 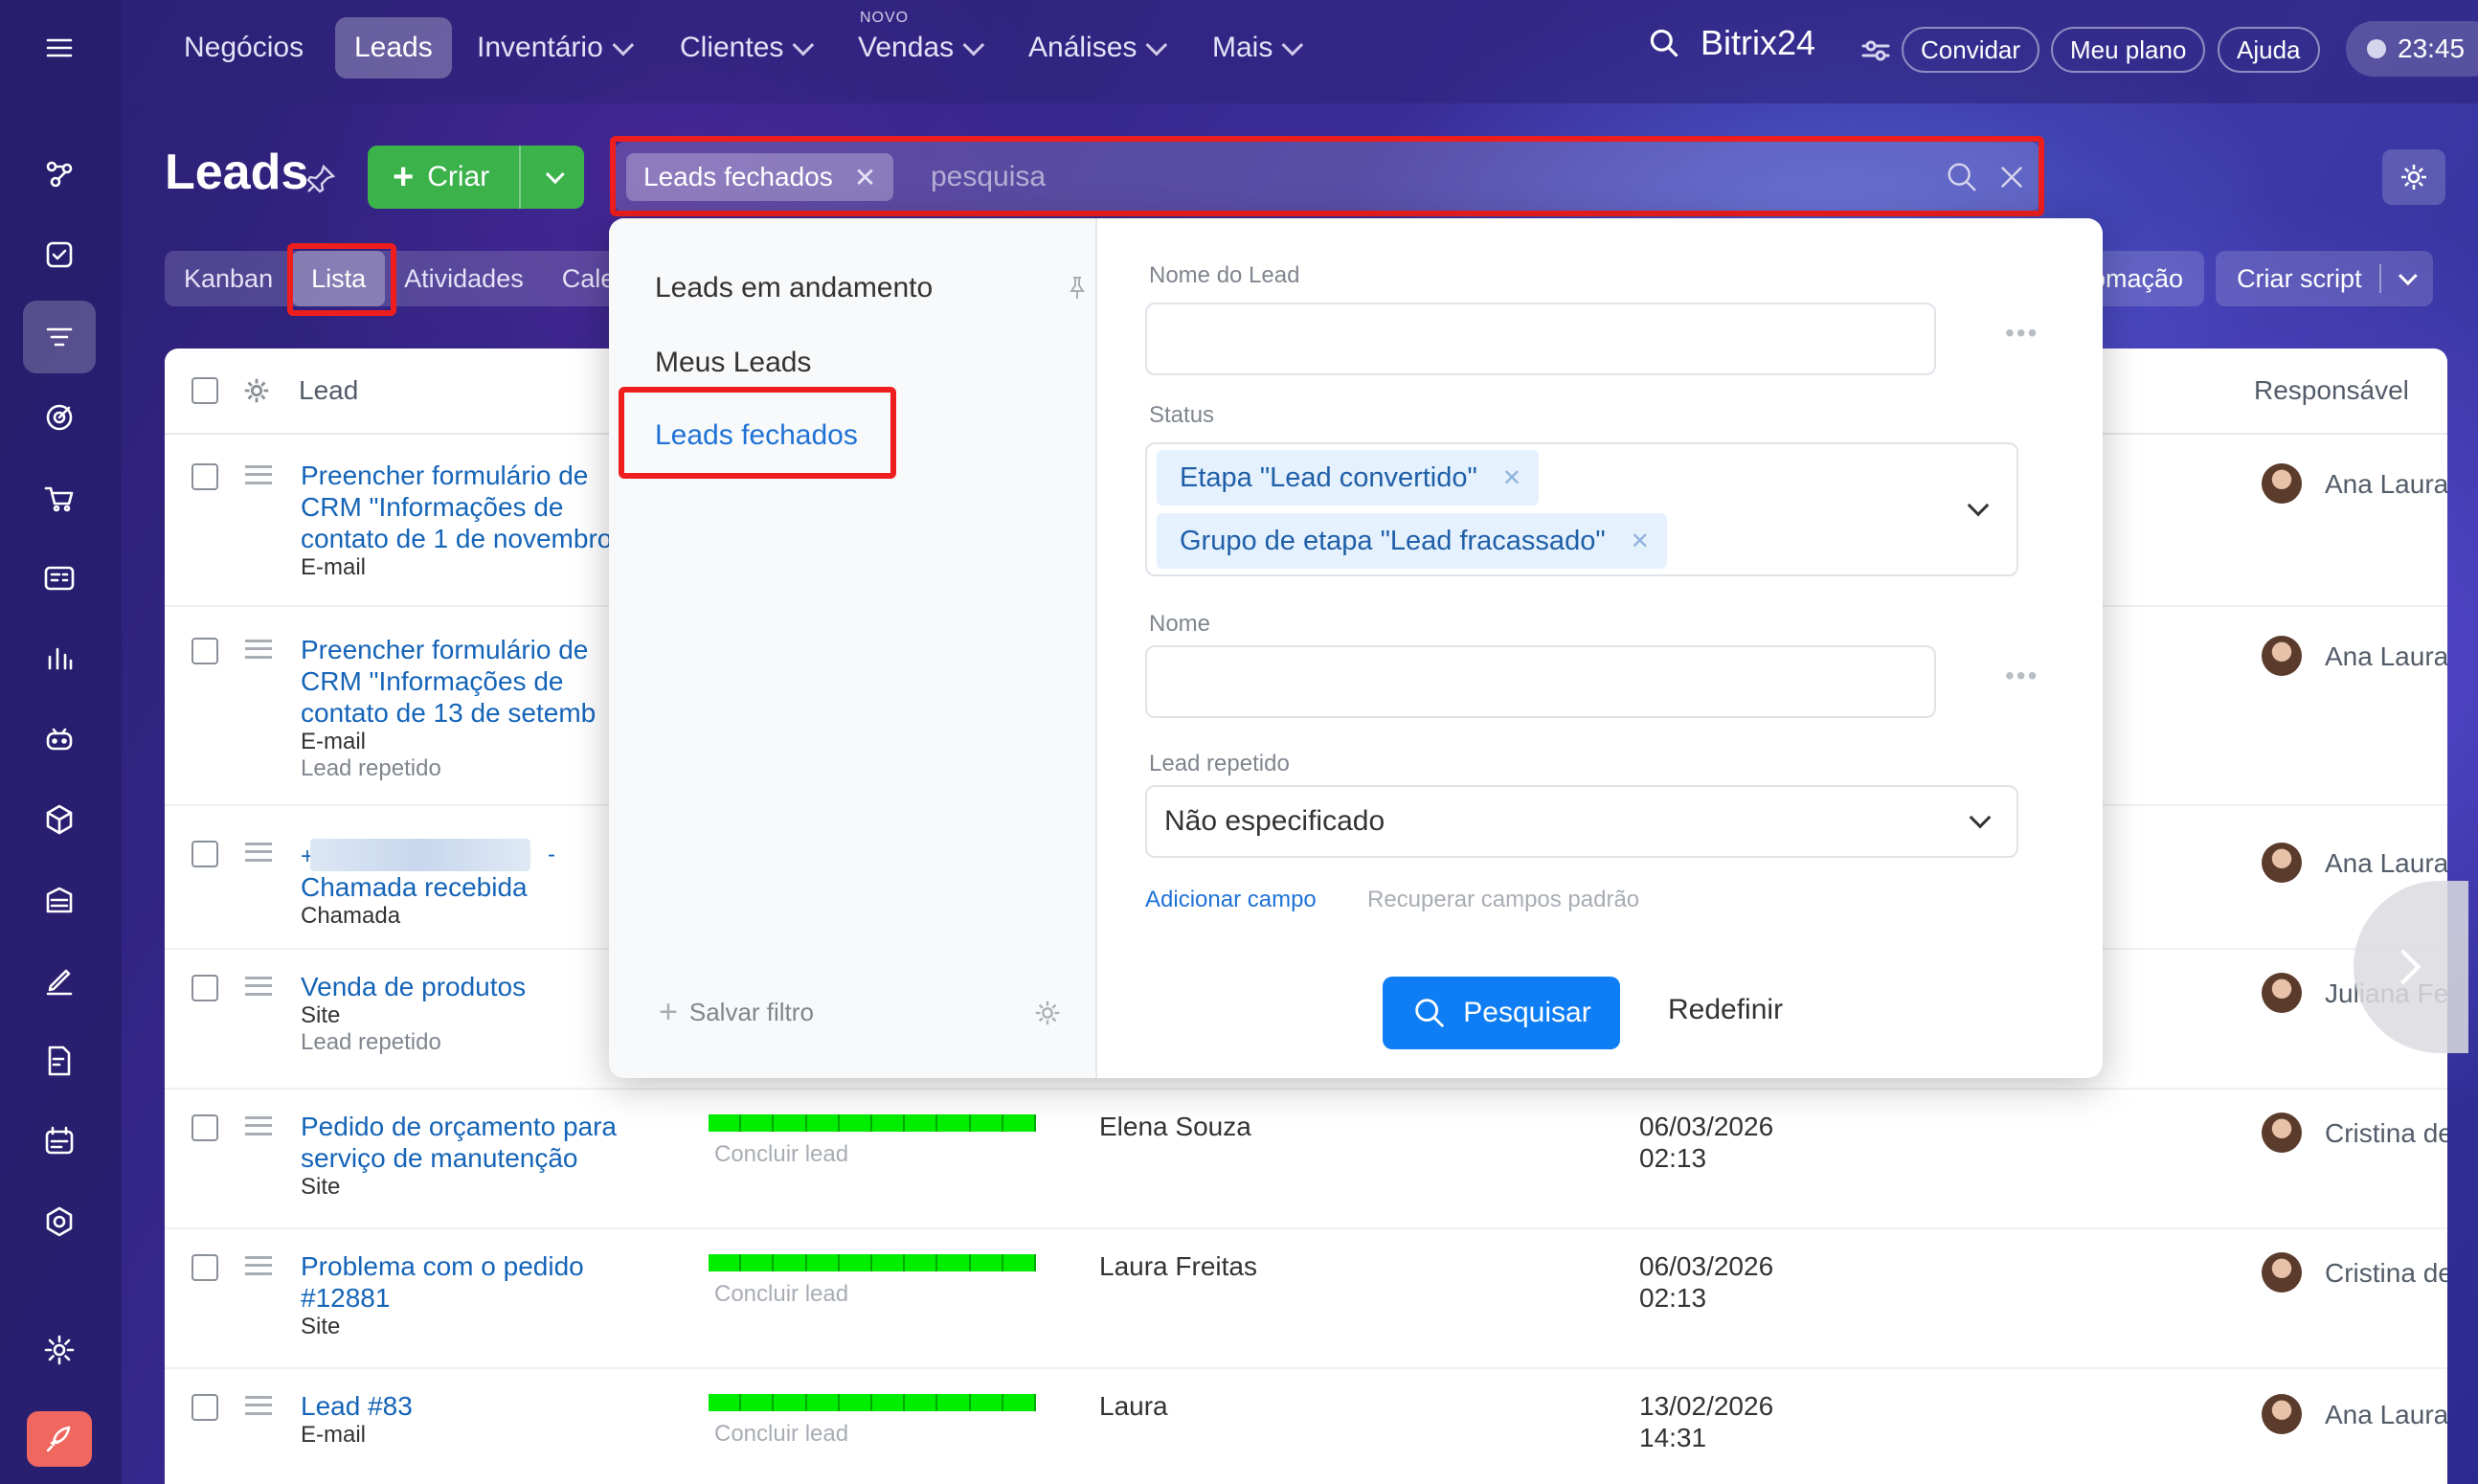 I want to click on restore-fields-link: Recuperar campos padrão, so click(x=1503, y=900).